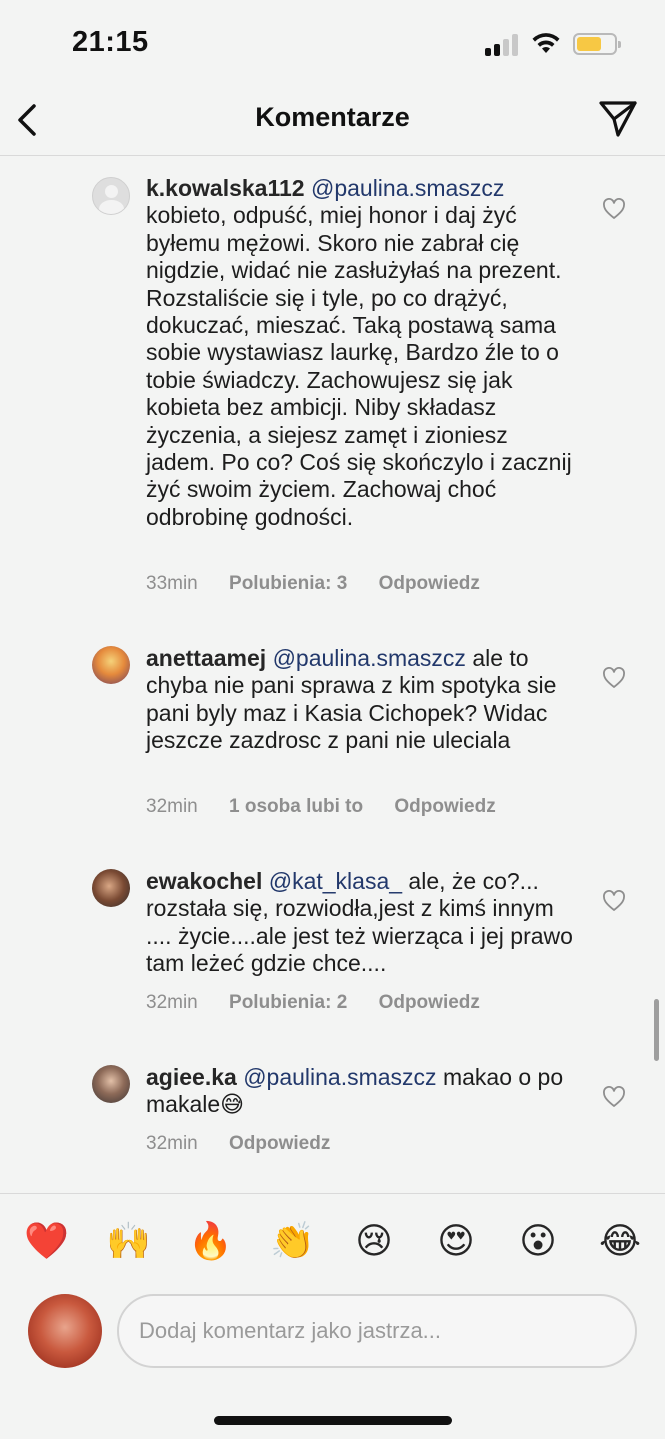 This screenshot has width=665, height=1439. I want to click on emoji-crying: 😢, so click(374, 1242).